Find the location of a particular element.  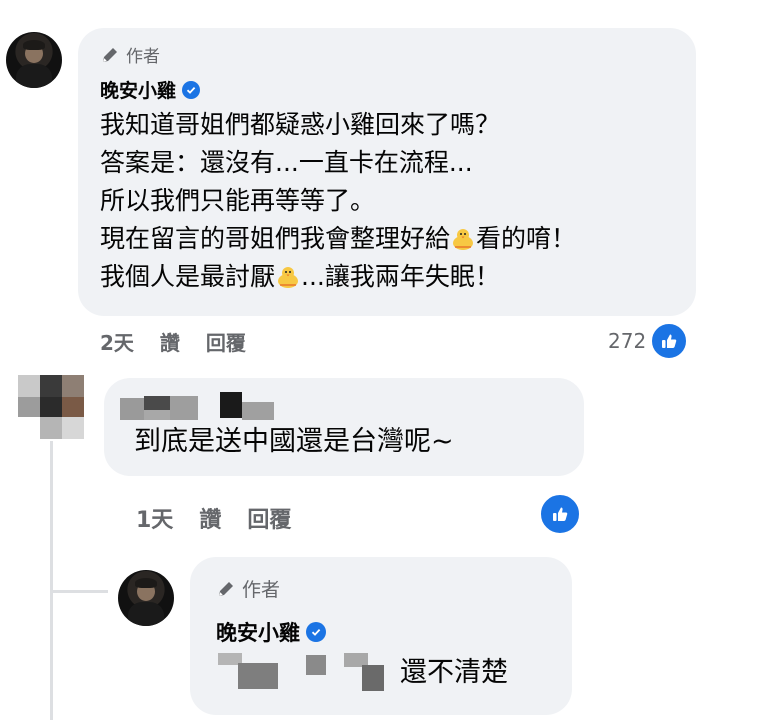

comment-actions: 2天 讚 回覆 is located at coordinates (173, 341).